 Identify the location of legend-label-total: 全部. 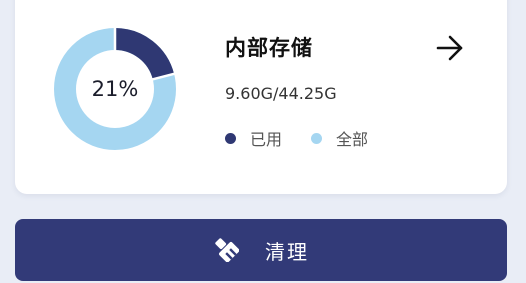
(352, 139).